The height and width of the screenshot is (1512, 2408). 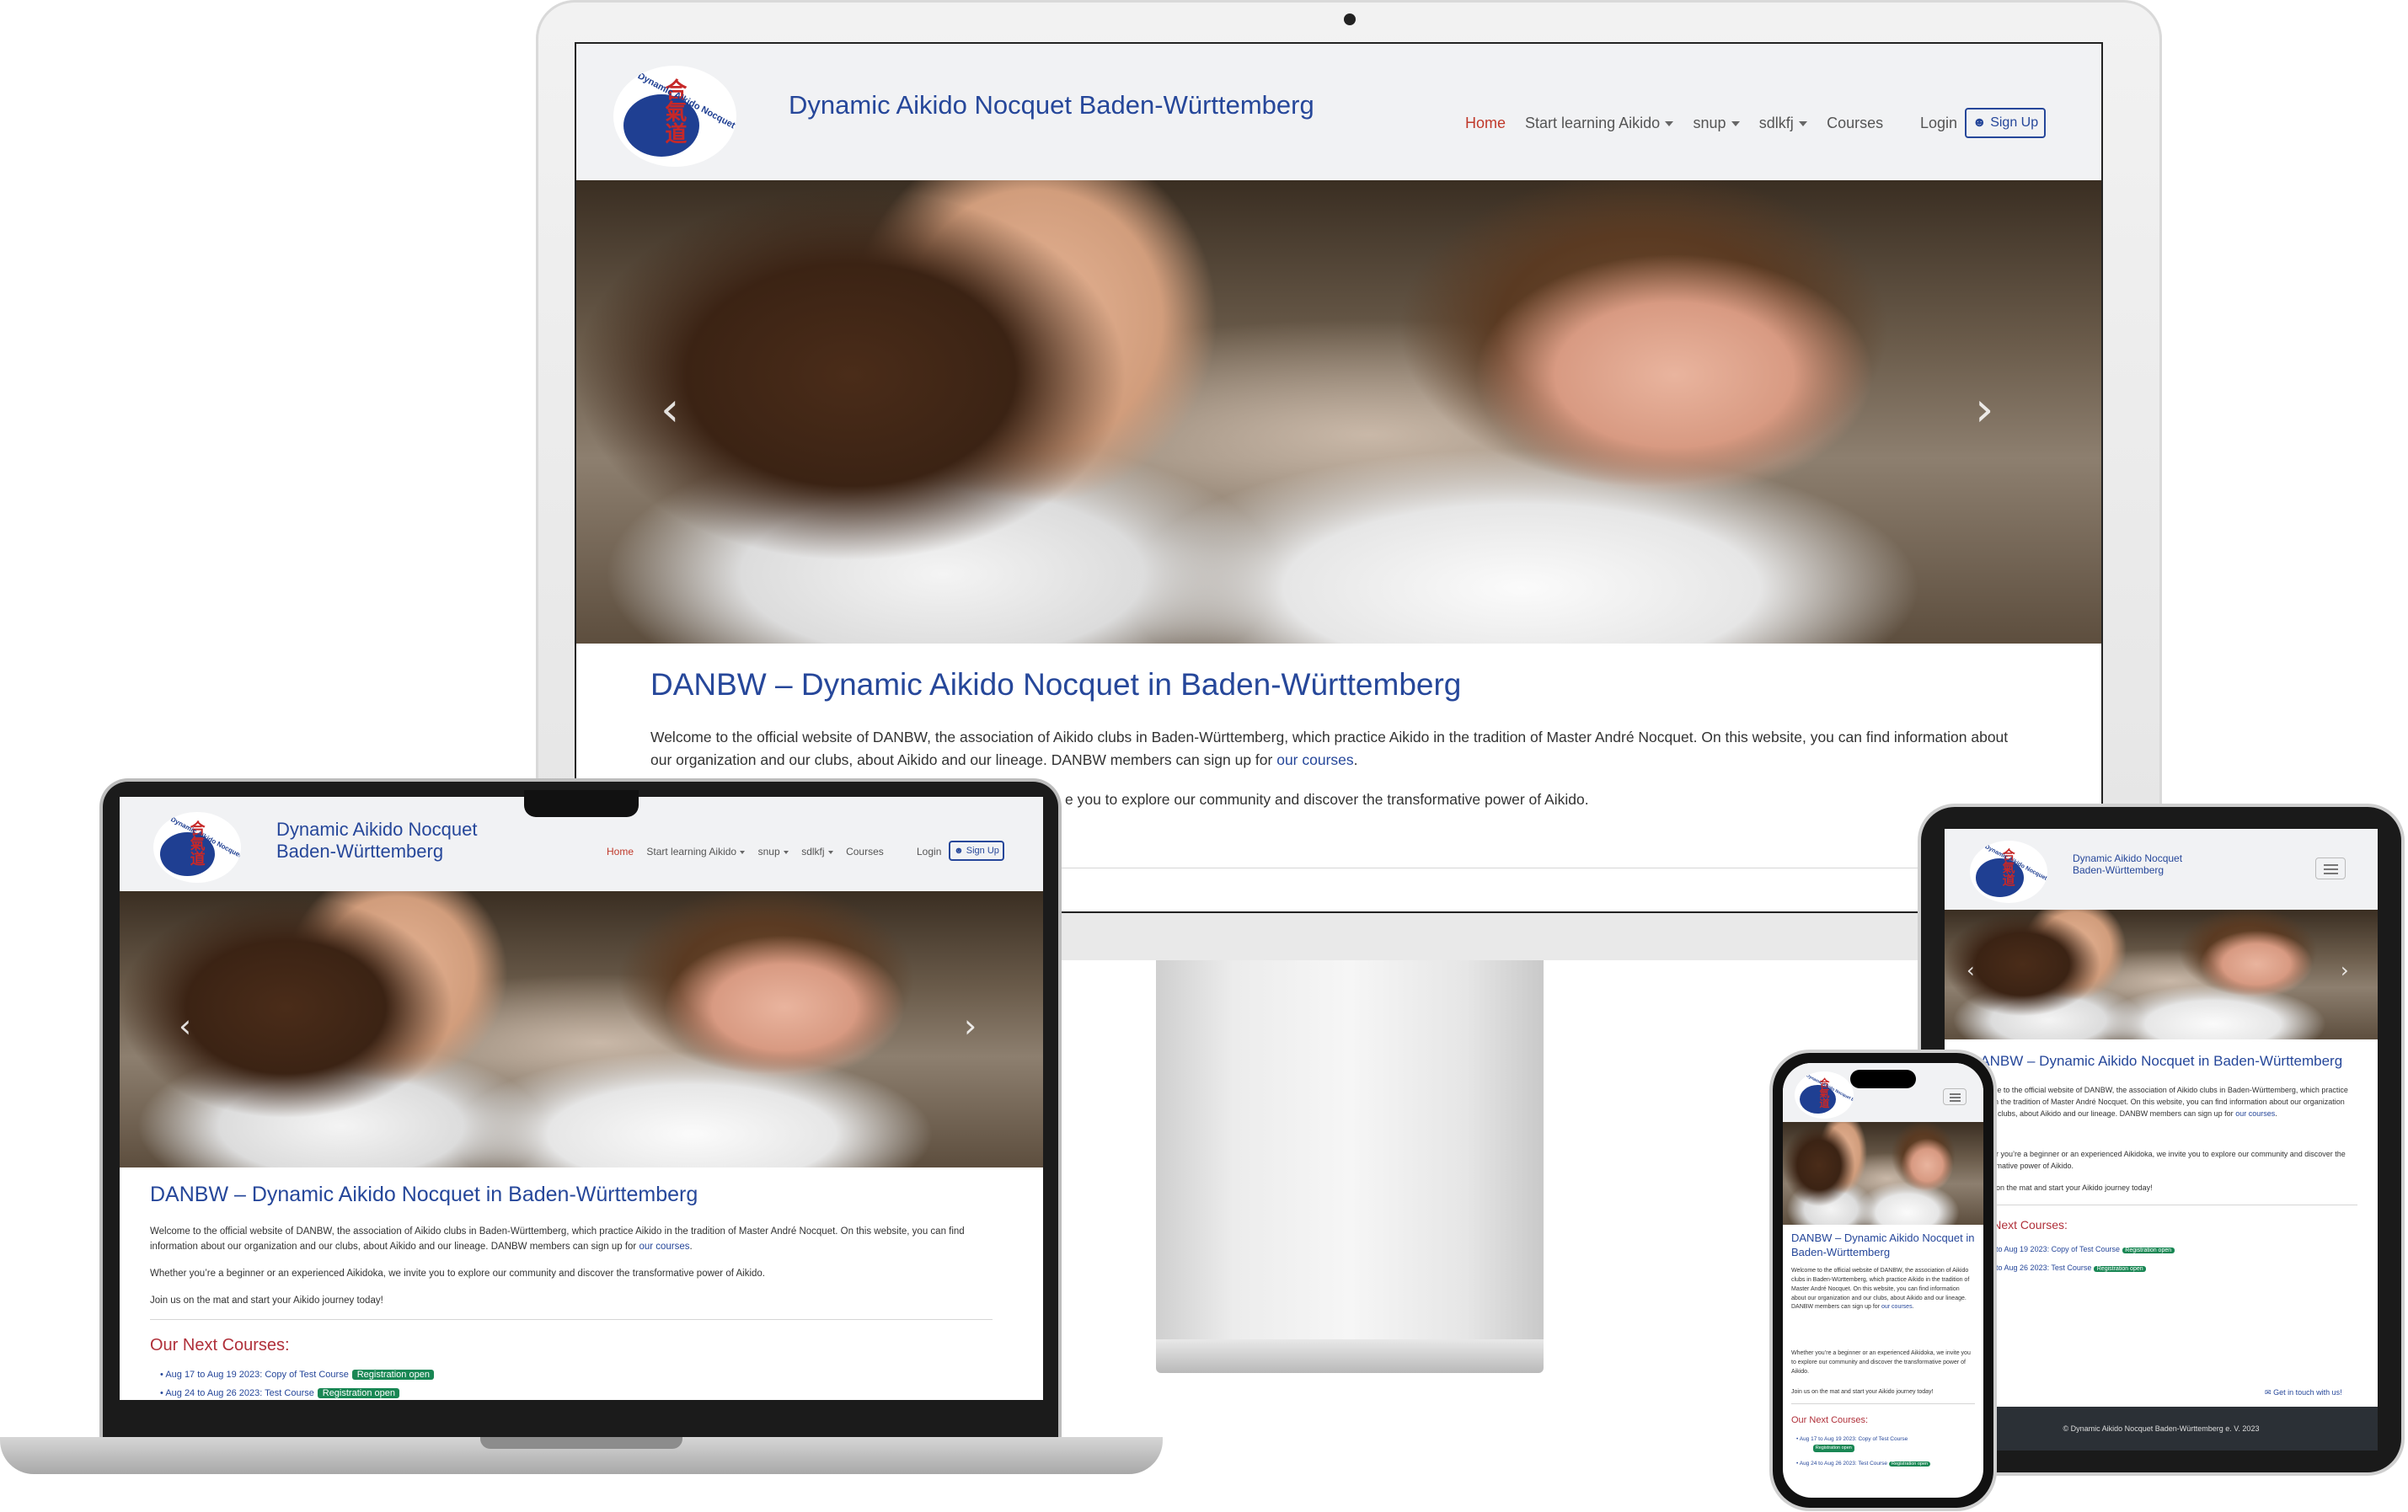 I want to click on user-icon: ☻, so click(x=959, y=851).